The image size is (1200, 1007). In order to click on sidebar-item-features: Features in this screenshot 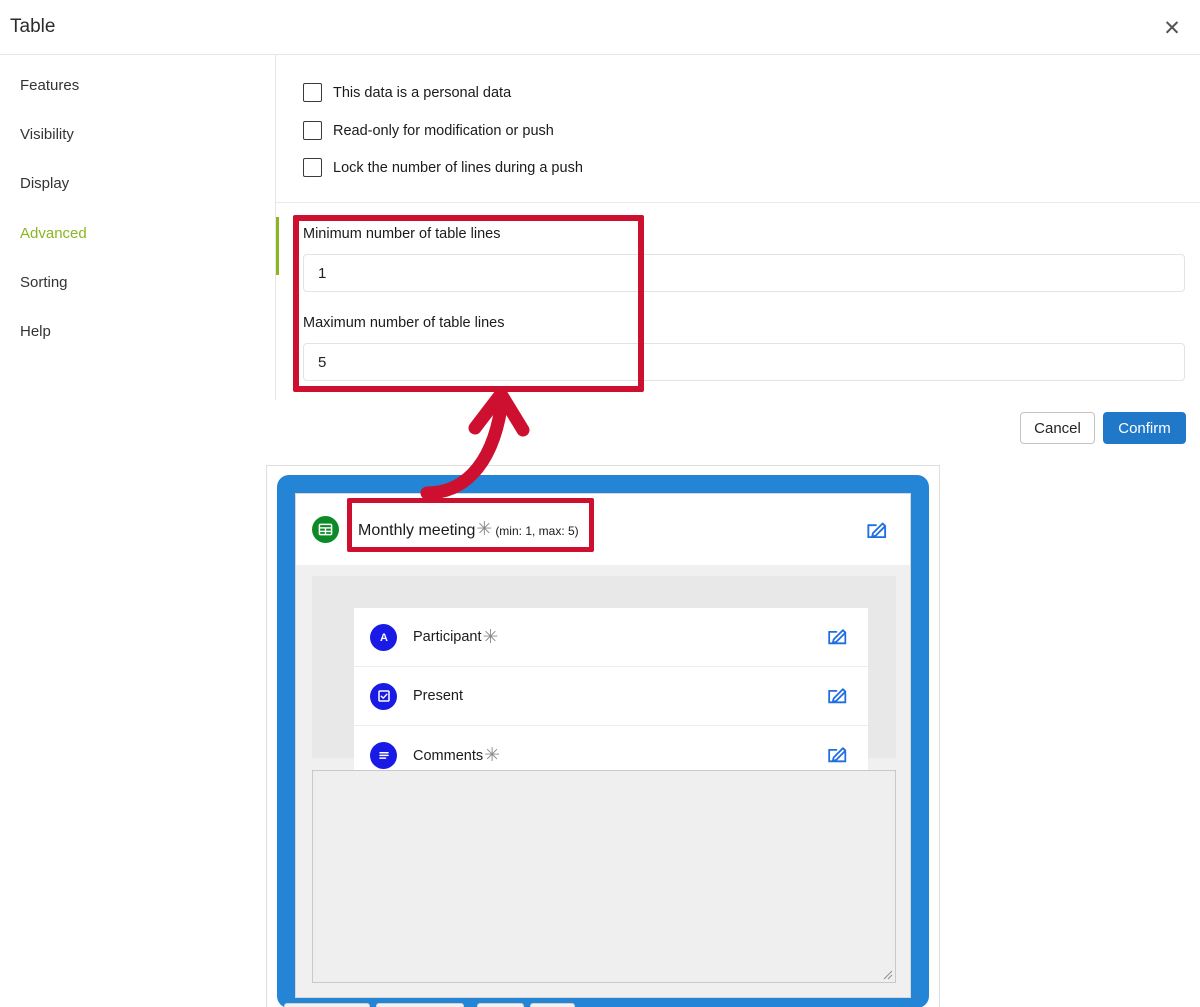, I will do `click(49, 85)`.